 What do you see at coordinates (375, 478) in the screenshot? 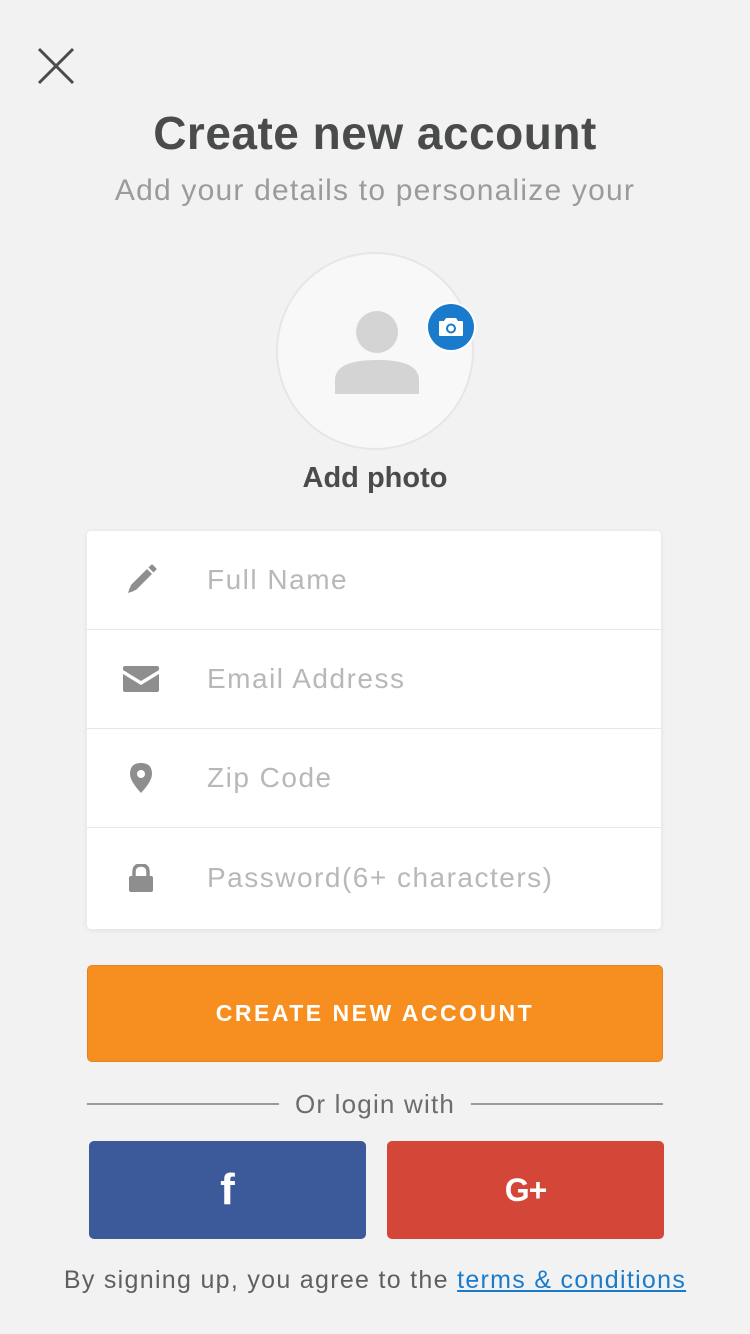
I see `add-photo-label: Add photo` at bounding box center [375, 478].